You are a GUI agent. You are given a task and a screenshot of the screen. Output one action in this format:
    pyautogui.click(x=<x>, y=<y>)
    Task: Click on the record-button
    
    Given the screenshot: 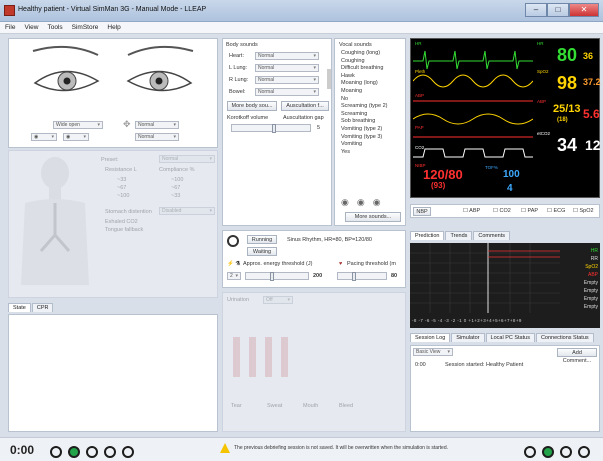 What is the action you would take?
    pyautogui.click(x=128, y=452)
    